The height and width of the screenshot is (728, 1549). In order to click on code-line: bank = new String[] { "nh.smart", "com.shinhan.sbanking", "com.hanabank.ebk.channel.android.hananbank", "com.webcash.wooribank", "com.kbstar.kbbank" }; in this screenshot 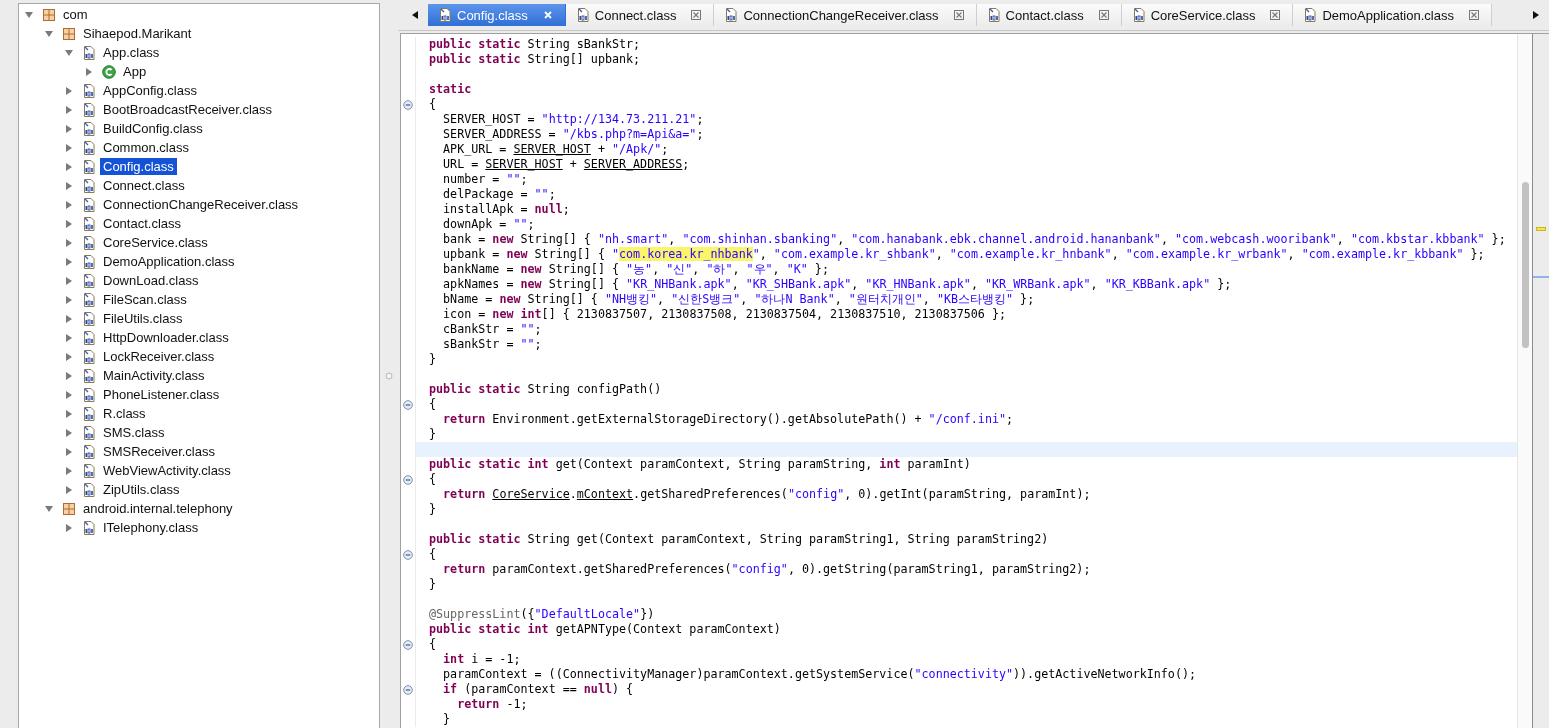, I will do `click(974, 239)`.